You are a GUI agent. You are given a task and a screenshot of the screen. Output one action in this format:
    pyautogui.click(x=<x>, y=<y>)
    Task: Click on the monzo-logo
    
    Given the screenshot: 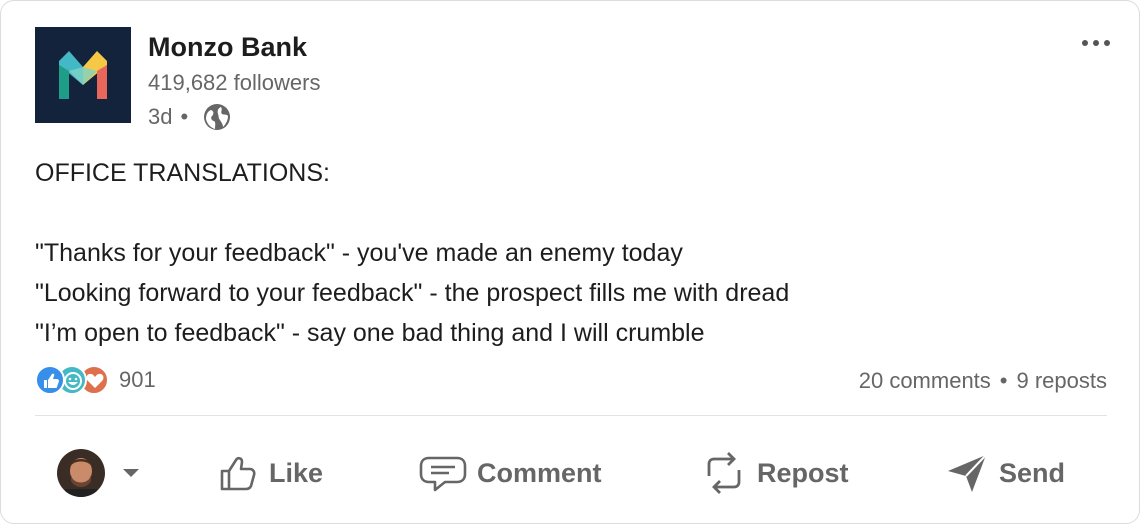 What is the action you would take?
    pyautogui.click(x=83, y=75)
    